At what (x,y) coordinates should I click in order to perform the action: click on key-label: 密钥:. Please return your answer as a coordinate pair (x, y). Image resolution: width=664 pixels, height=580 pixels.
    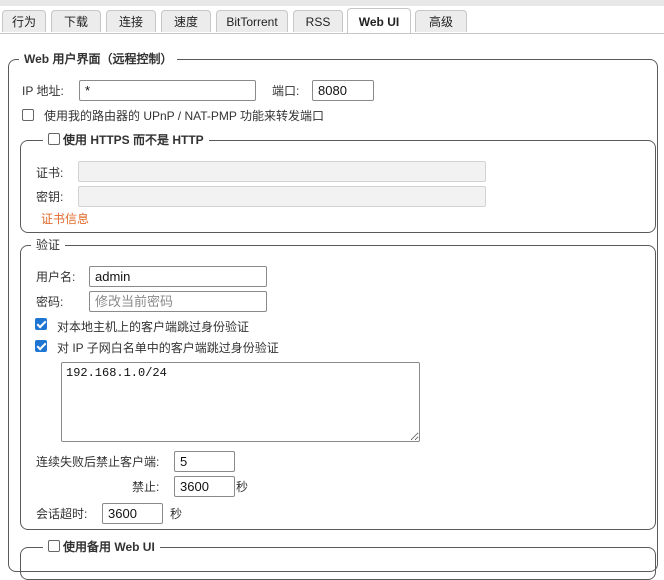
    Looking at the image, I should click on (50, 197).